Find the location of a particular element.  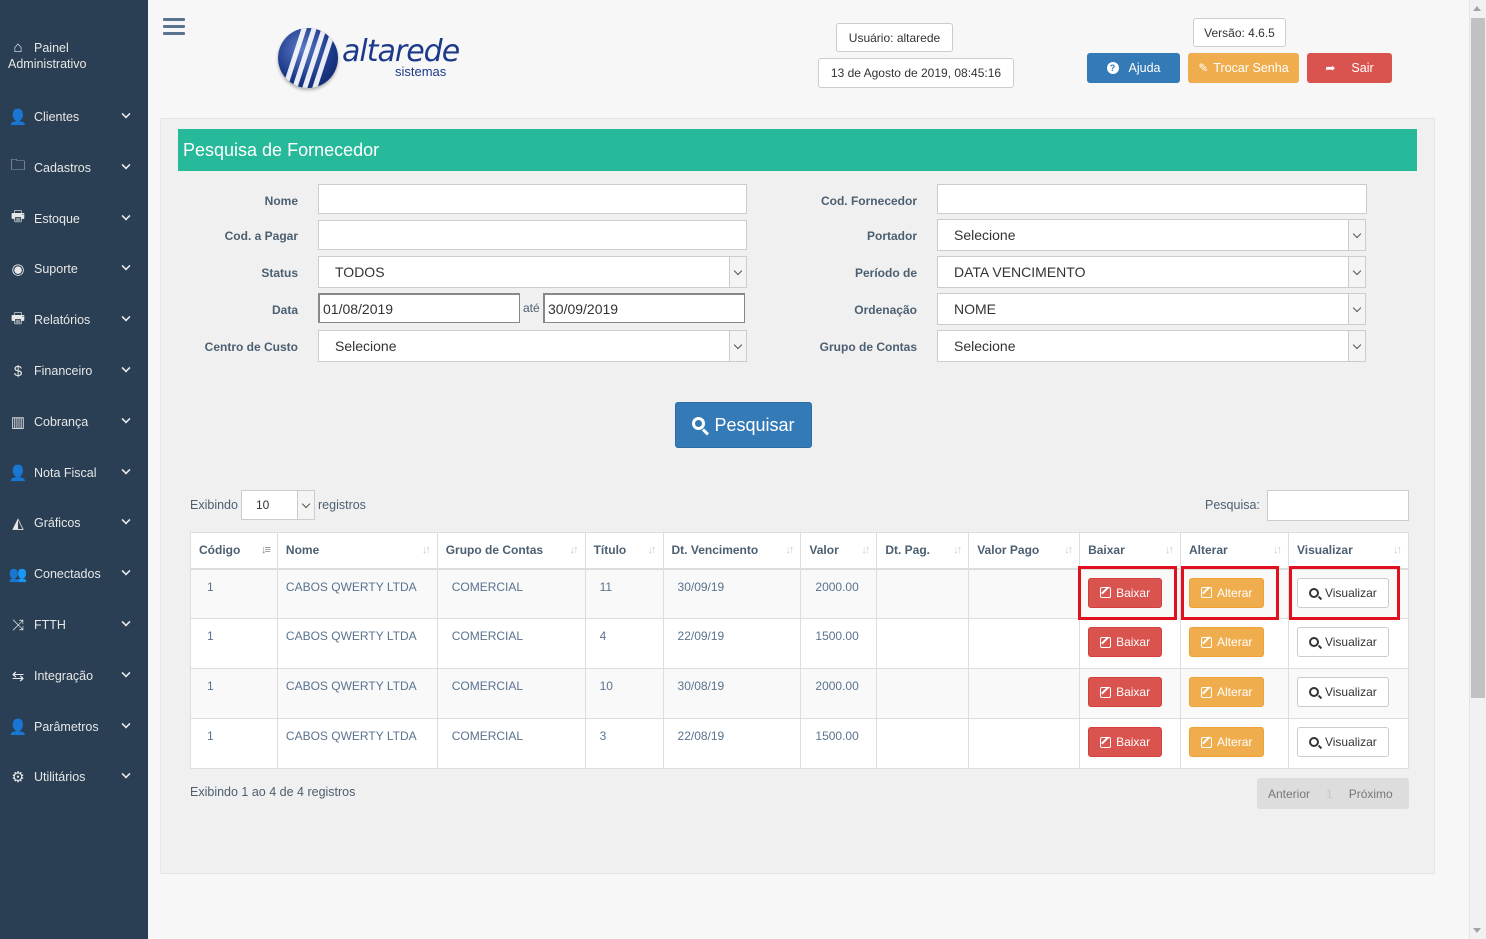

centro-custo-label: Centro de Custo is located at coordinates (251, 347).